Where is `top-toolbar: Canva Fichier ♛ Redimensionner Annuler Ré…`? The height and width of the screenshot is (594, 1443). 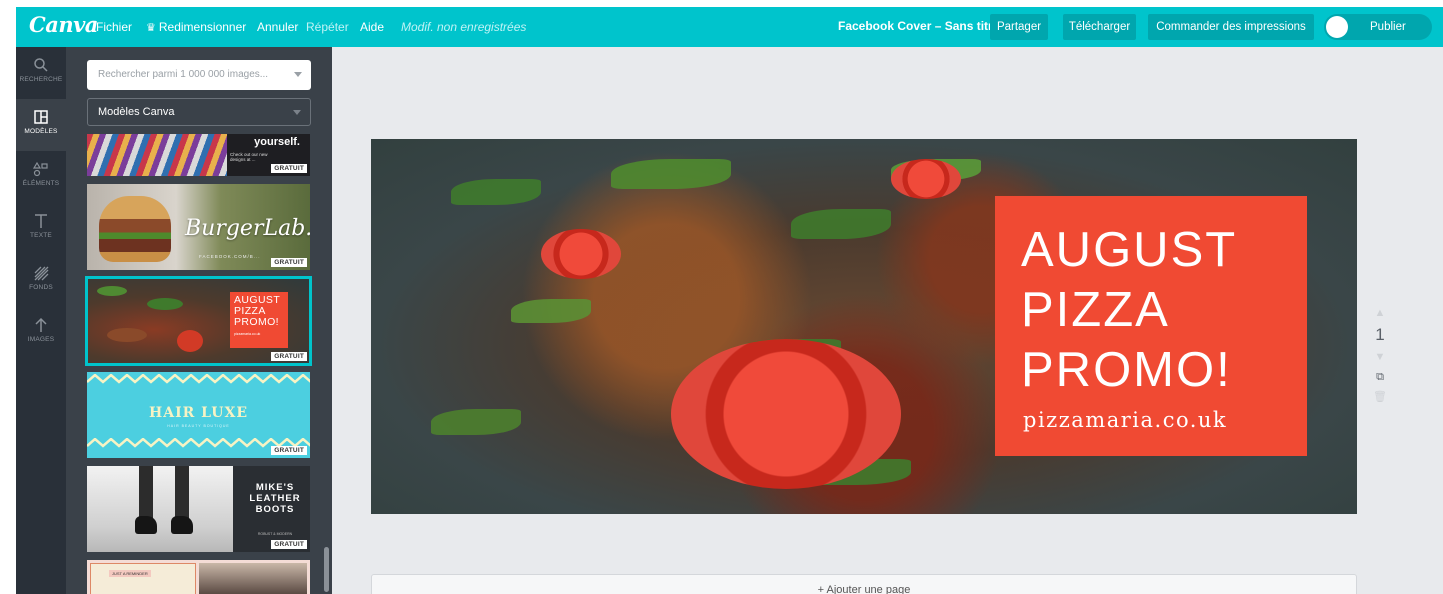
top-toolbar: Canva Fichier ♛ Redimensionner Annuler Ré… is located at coordinates (729, 27).